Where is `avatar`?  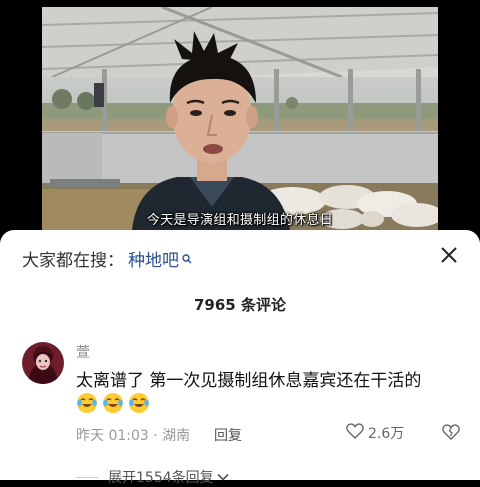 avatar is located at coordinates (43, 363).